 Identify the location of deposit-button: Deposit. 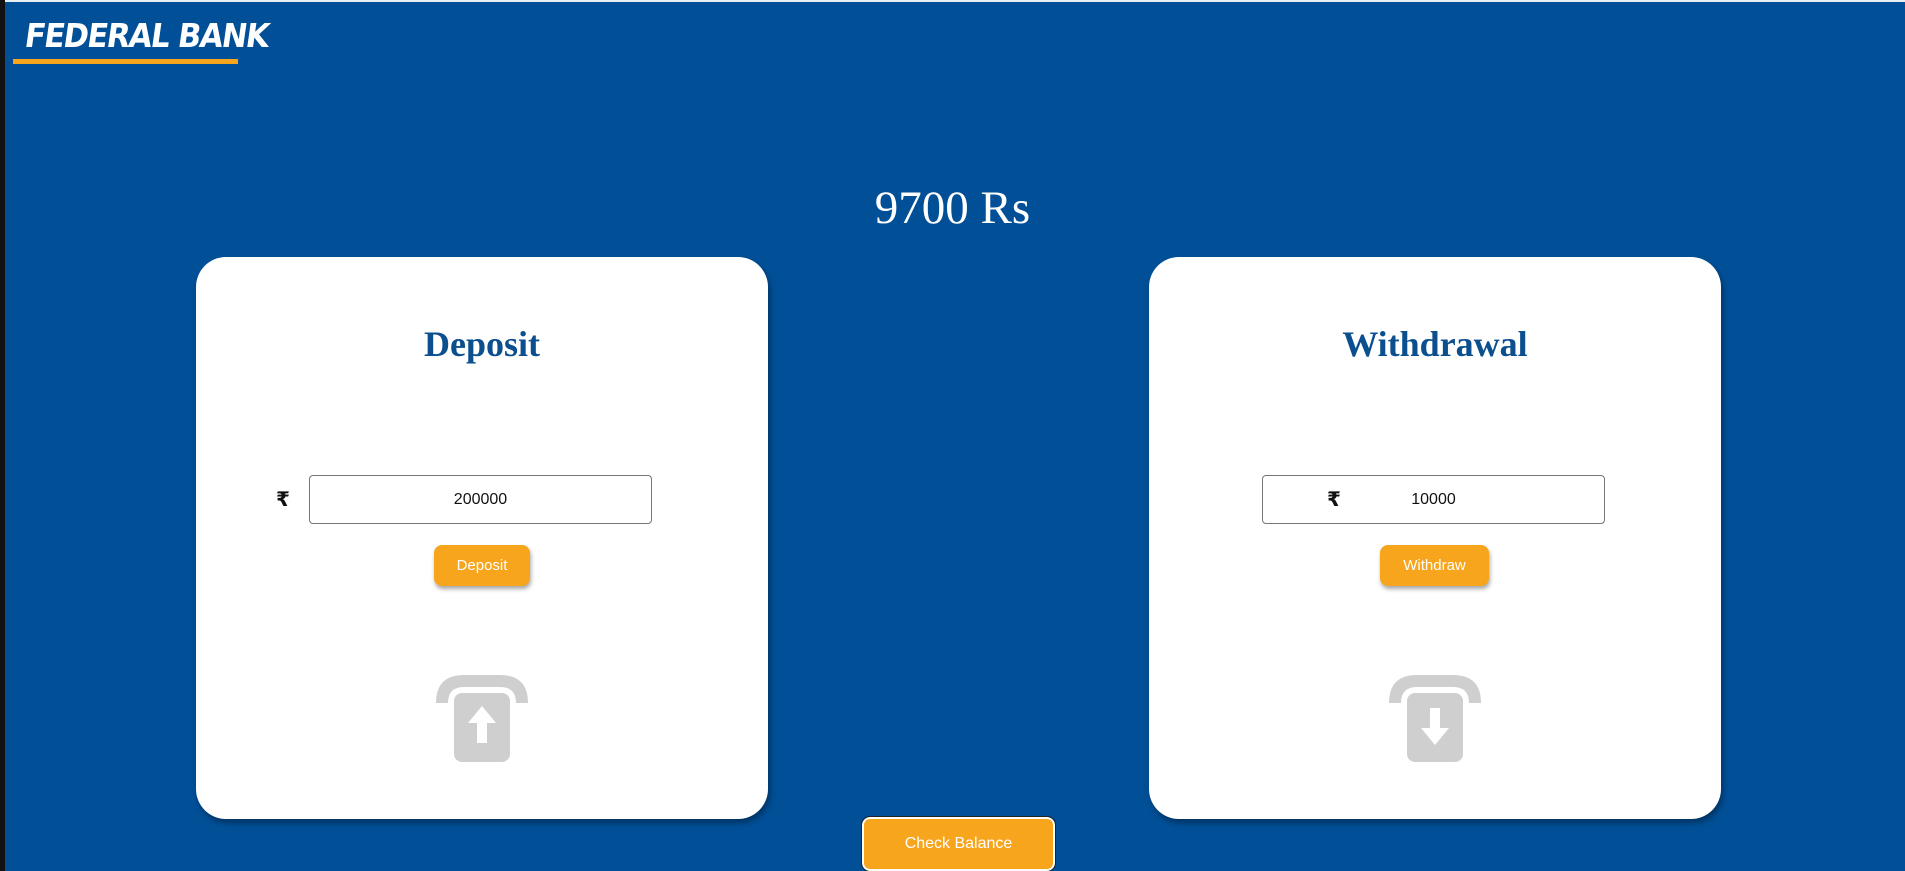
(482, 565).